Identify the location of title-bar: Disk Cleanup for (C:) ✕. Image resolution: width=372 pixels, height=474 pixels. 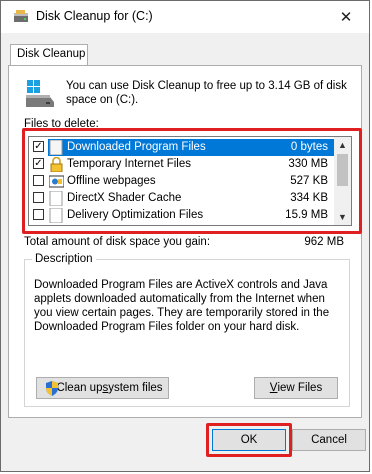
(185, 17).